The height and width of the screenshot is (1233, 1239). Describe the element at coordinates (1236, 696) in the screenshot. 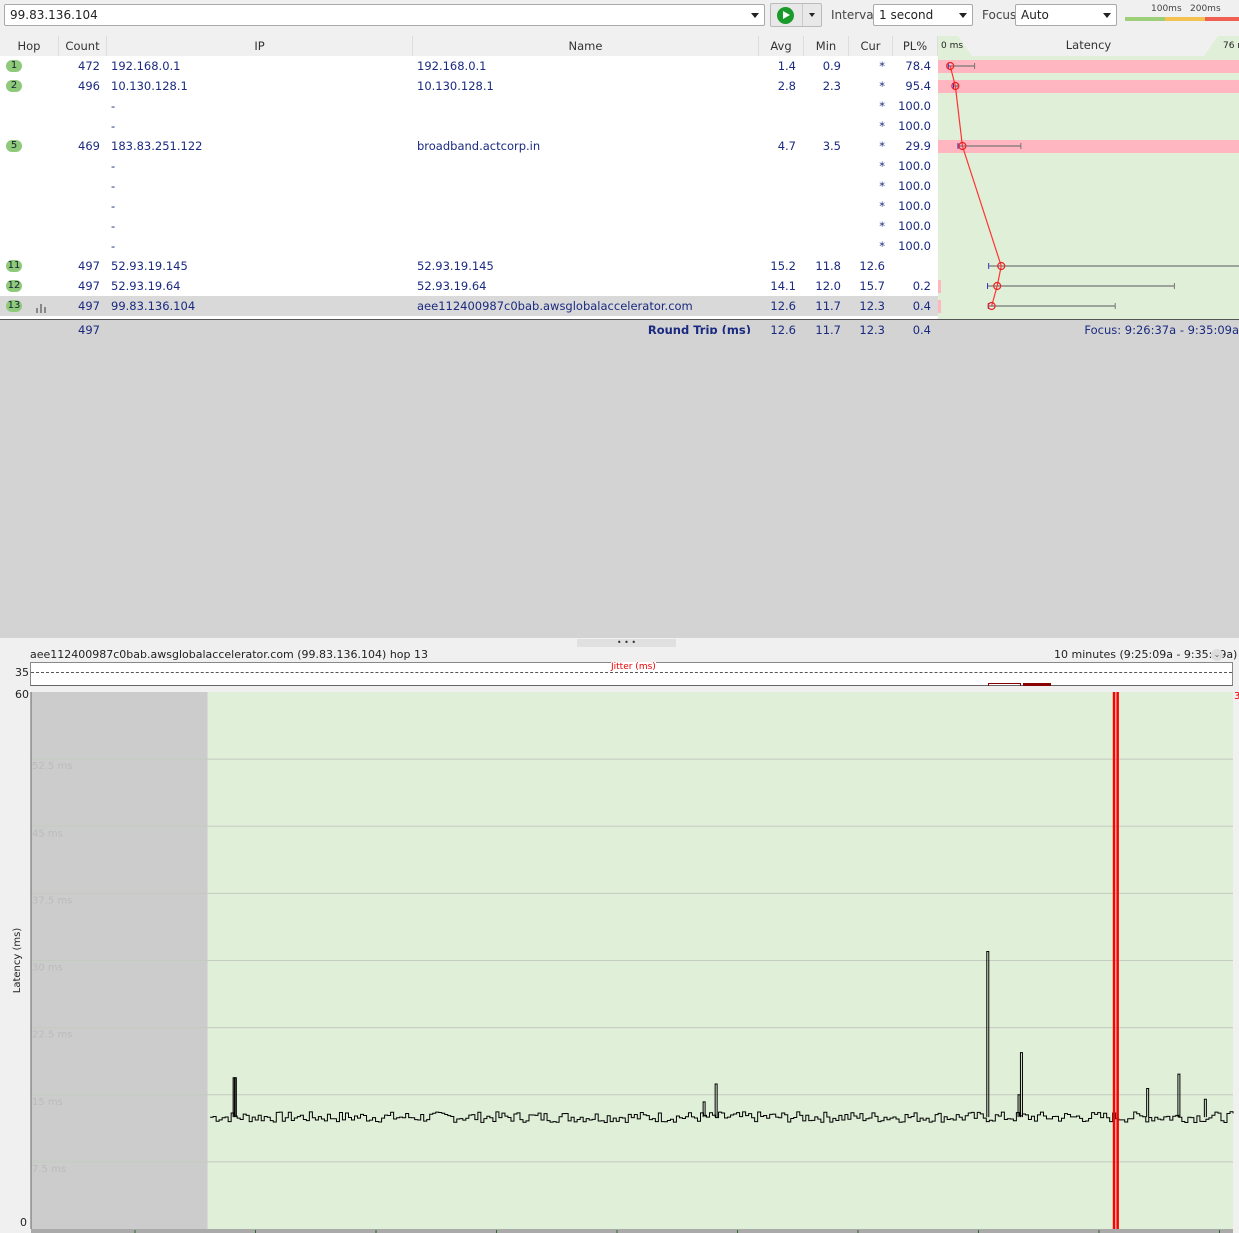

I see `right-axis-label: 3` at that location.